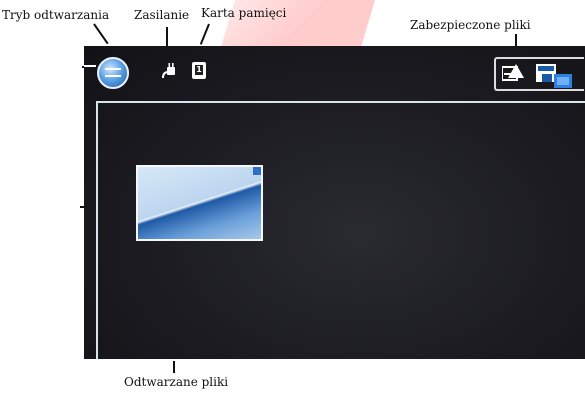 This screenshot has width=585, height=397. I want to click on power-plug-icon, so click(168, 71).